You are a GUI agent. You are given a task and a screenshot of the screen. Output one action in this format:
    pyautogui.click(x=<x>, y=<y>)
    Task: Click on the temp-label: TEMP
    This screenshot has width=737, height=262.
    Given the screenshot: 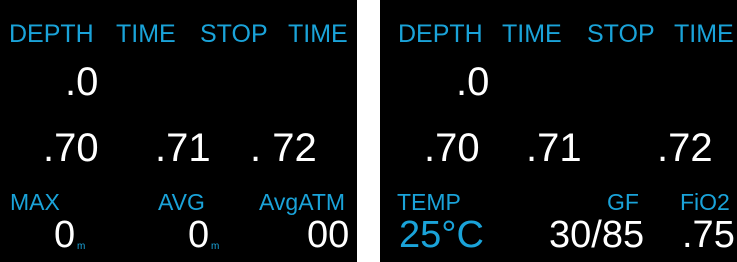 What is the action you would take?
    pyautogui.click(x=429, y=202)
    